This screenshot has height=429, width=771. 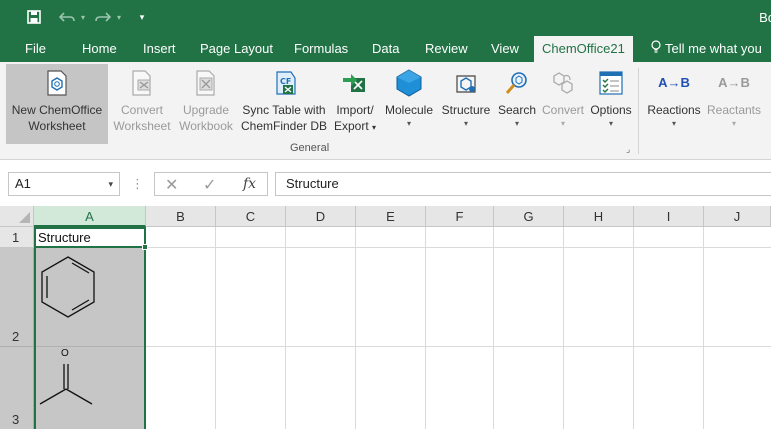 What do you see at coordinates (611, 83) in the screenshot?
I see `options-icon` at bounding box center [611, 83].